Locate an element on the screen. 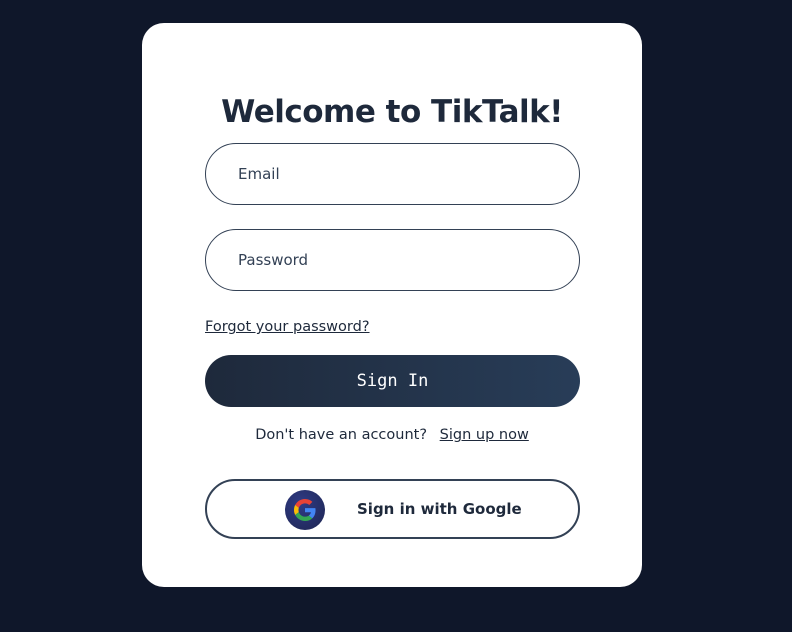  sign-up-link: Sign up now is located at coordinates (484, 435).